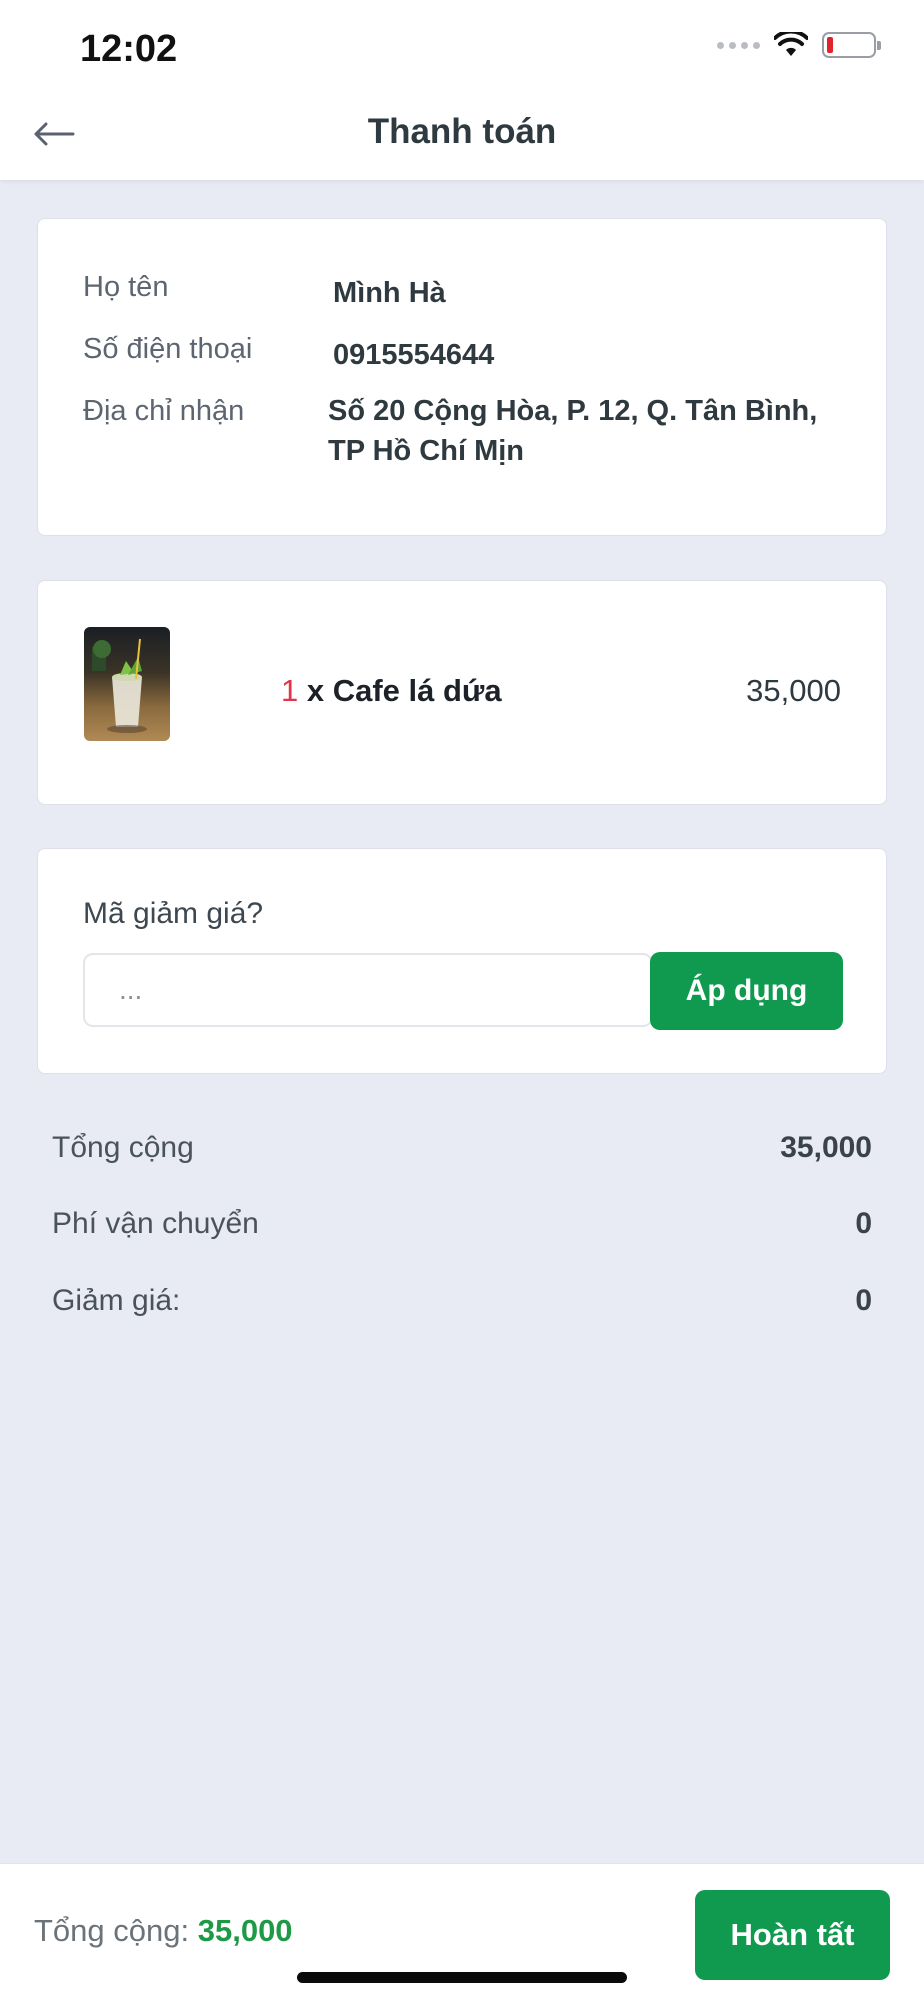 This screenshot has height=2000, width=924. Describe the element at coordinates (155, 1223) in the screenshot. I see `shipping-label: Phí vận chuyển` at that location.